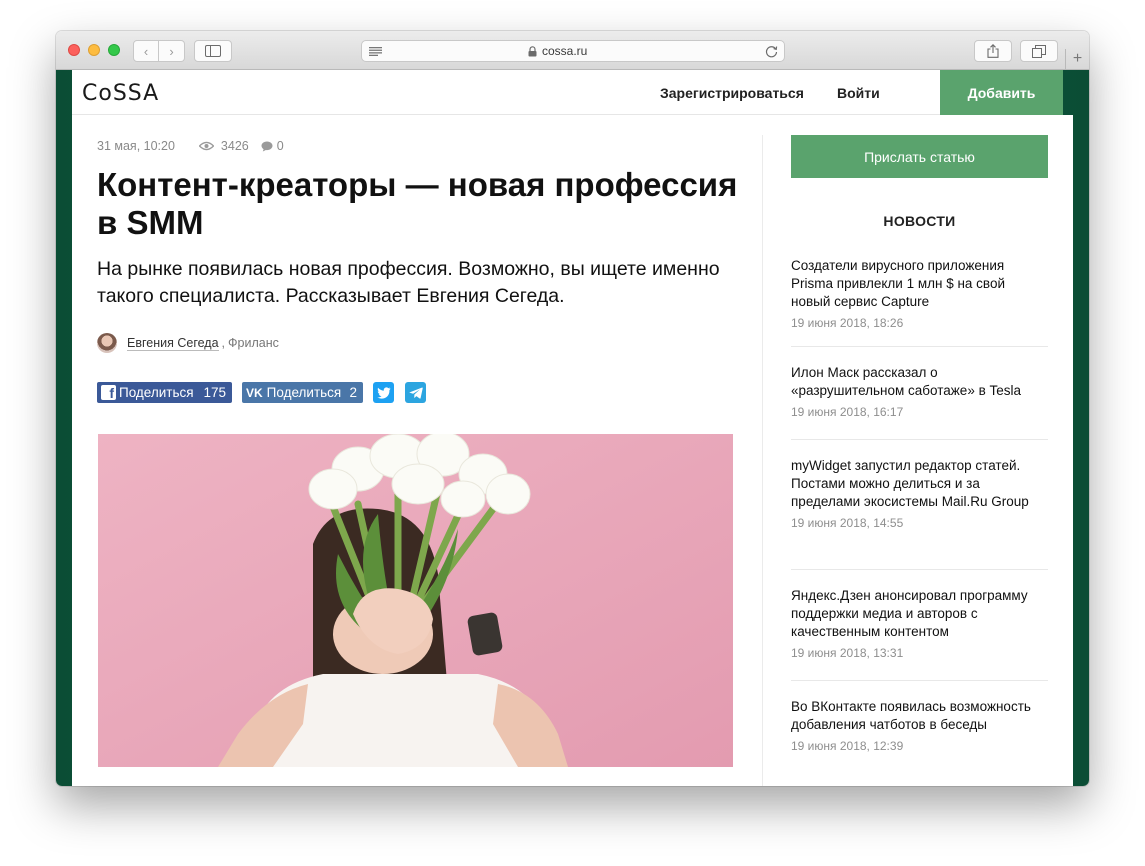 Image resolution: width=1145 pixels, height=866 pixels. What do you see at coordinates (253, 343) in the screenshot?
I see `category-link: Фриланс` at bounding box center [253, 343].